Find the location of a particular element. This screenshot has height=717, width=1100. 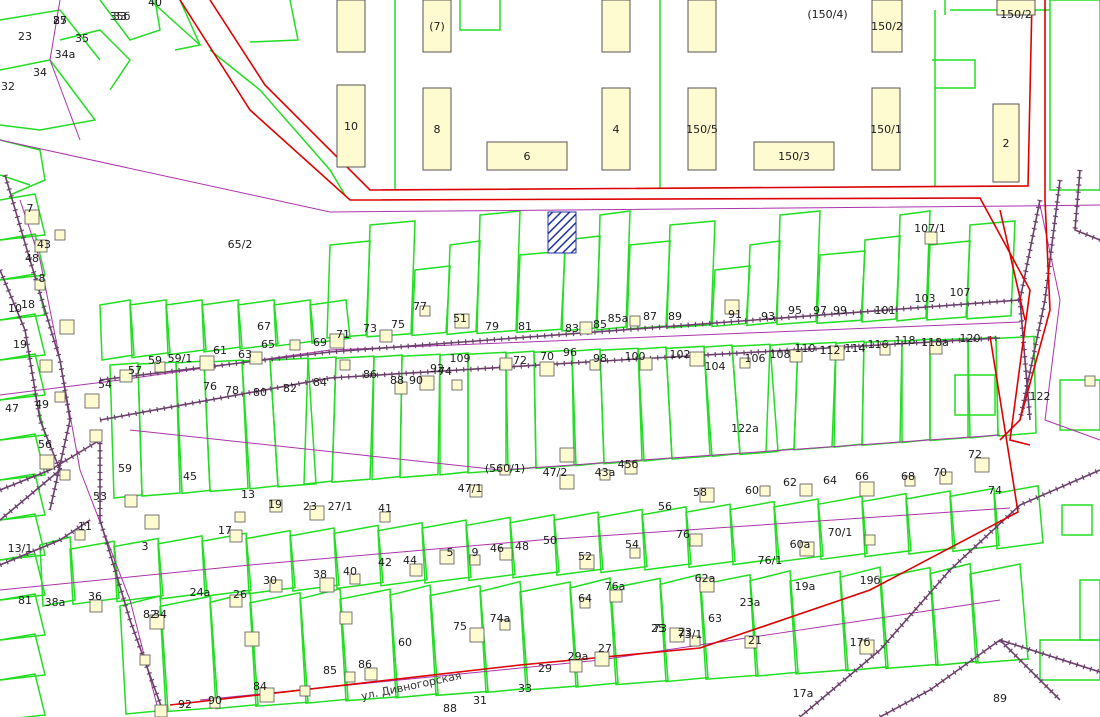

building-label: (150/4) is located at coordinates (827, 14).